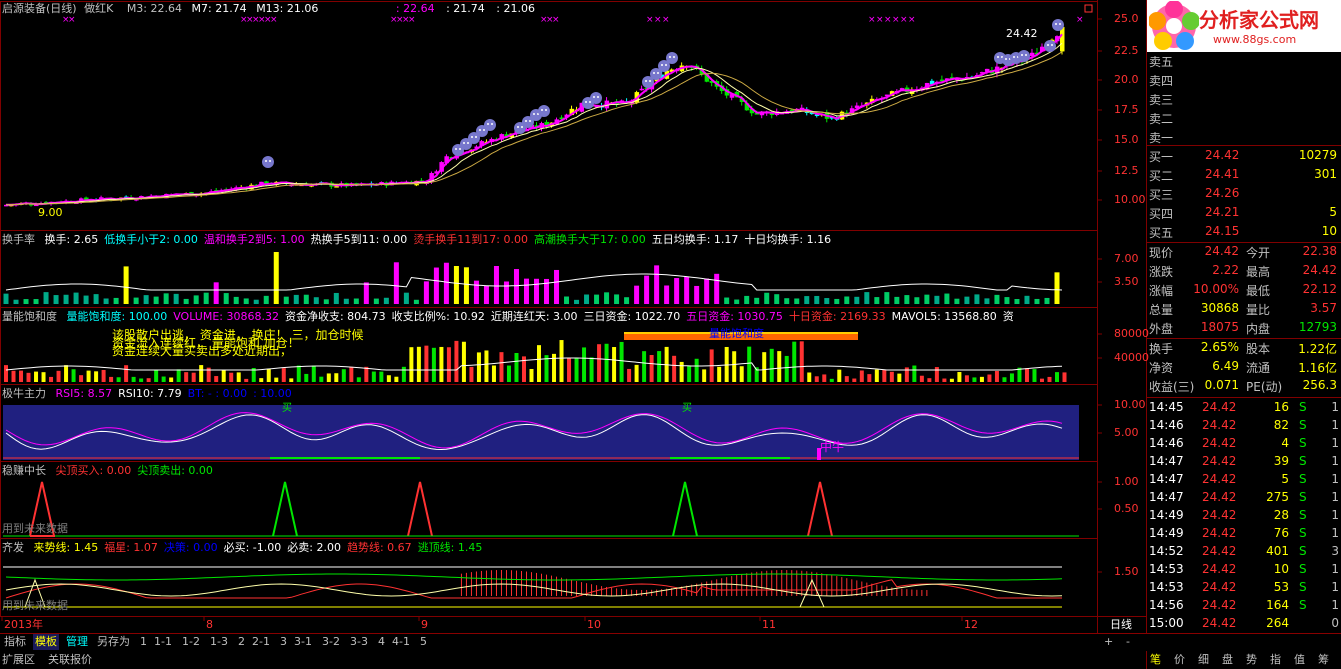 The image size is (1341, 669). What do you see at coordinates (252, 547) in the screenshot?
I see `indicator-value: 必买: -1.00` at bounding box center [252, 547].